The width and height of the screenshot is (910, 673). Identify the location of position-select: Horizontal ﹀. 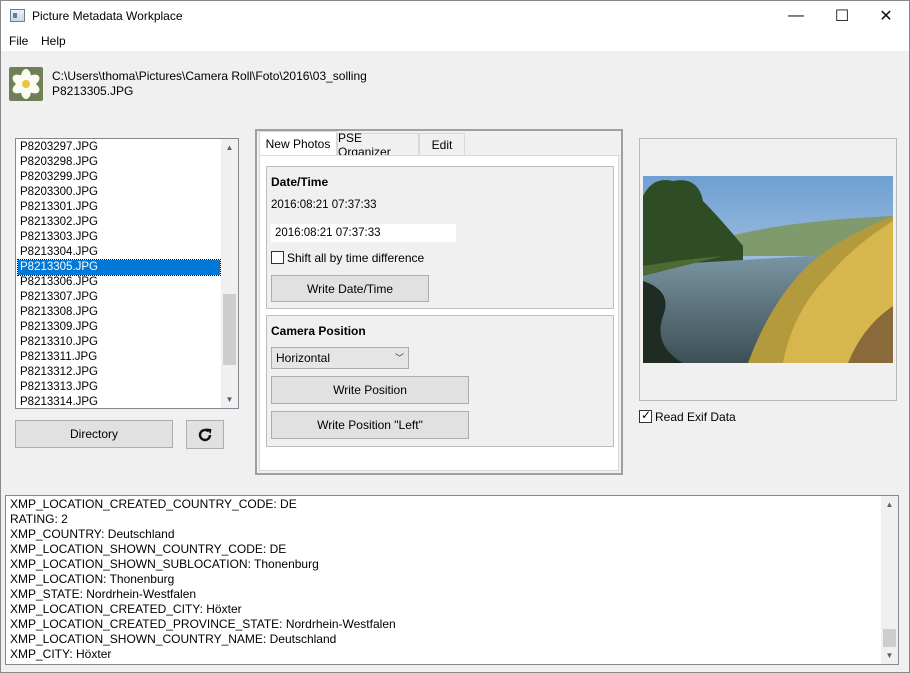
(340, 358).